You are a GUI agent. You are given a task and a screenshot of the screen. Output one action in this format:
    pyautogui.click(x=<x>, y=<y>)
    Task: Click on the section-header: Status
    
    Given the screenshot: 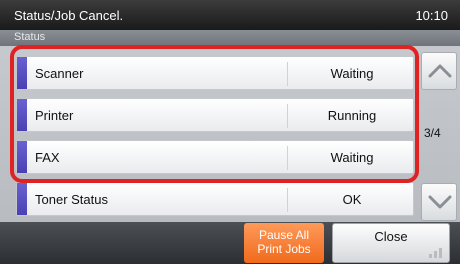 What is the action you would take?
    pyautogui.click(x=230, y=38)
    